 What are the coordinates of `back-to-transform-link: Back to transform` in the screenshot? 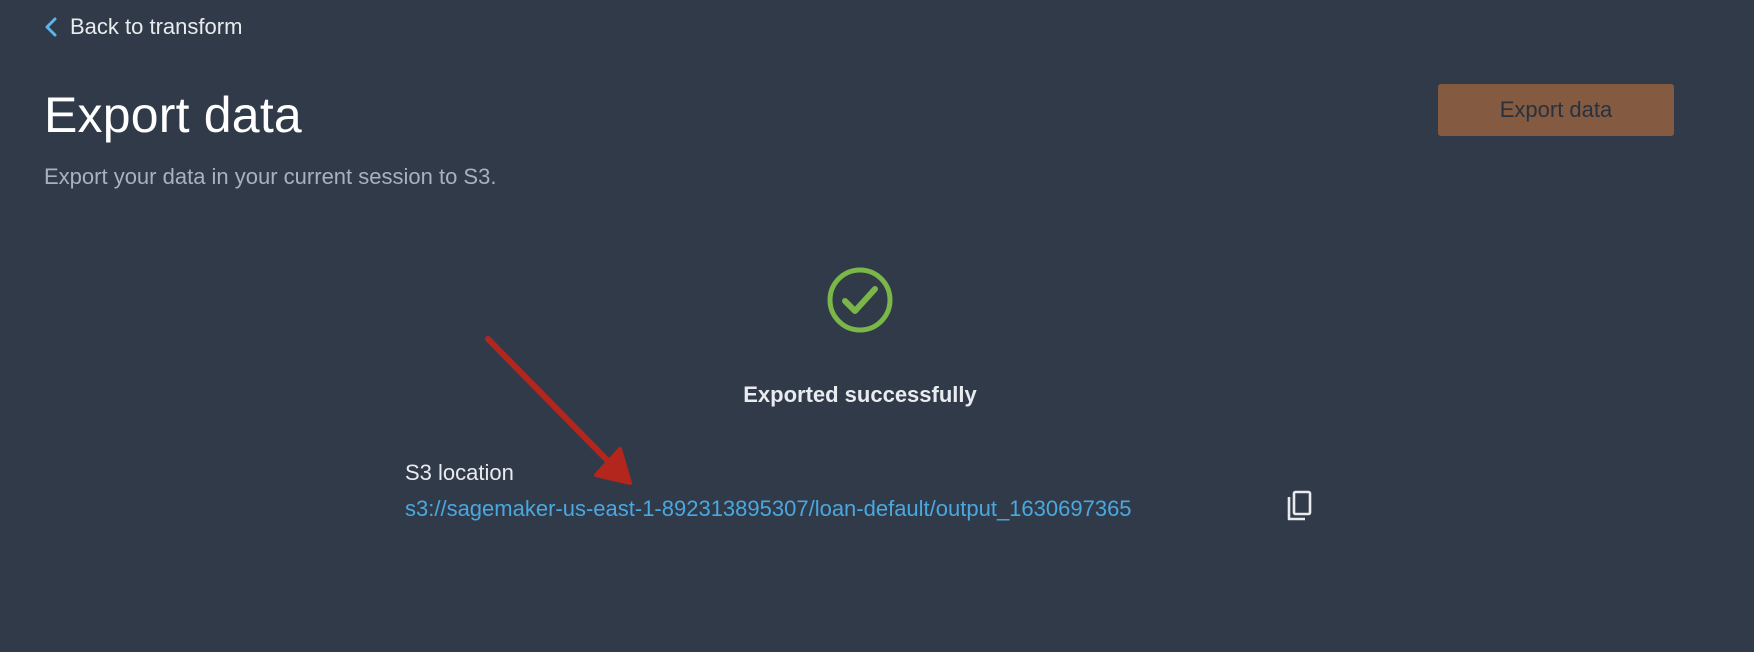 It's located at (143, 27).